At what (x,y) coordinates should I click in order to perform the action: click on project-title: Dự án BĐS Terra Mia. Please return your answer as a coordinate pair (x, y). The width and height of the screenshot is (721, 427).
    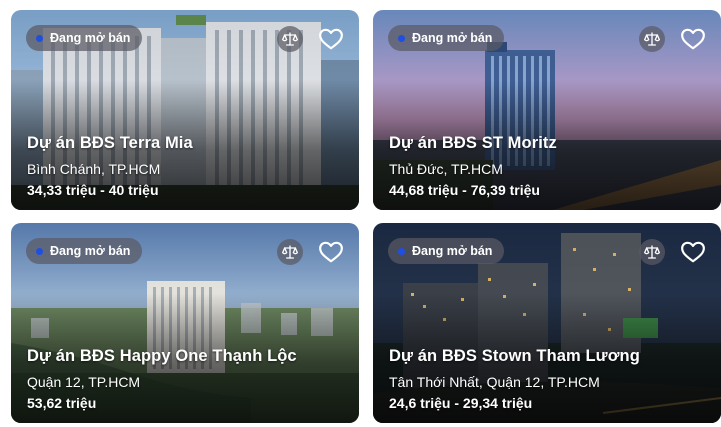
    Looking at the image, I should click on (188, 143).